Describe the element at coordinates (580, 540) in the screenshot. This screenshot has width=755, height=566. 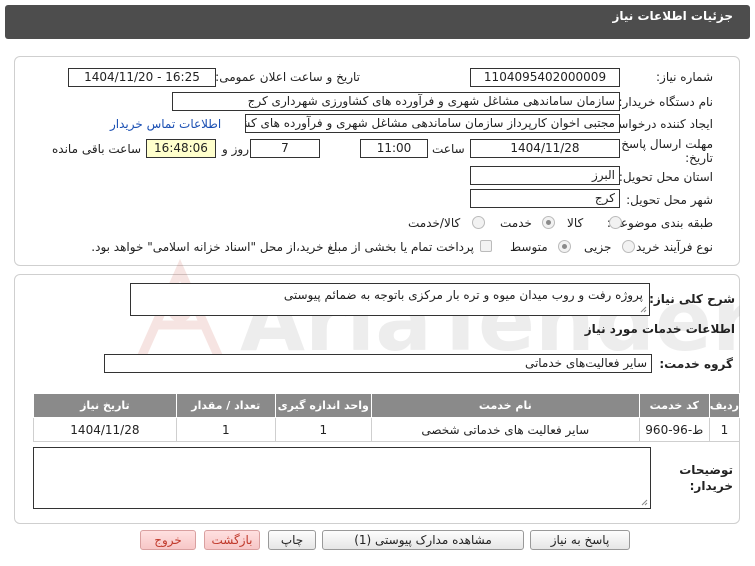
I see `reply-button: پاسخ به نیاز` at that location.